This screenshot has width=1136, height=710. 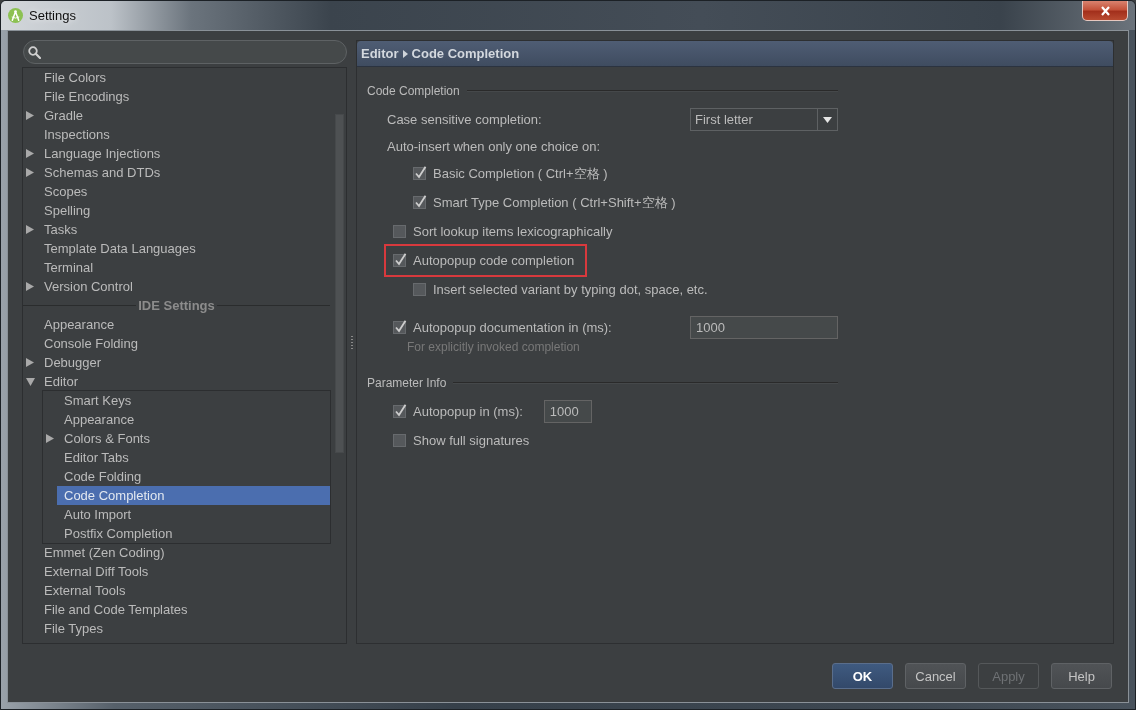 What do you see at coordinates (862, 676) in the screenshot?
I see `default-button: OK` at bounding box center [862, 676].